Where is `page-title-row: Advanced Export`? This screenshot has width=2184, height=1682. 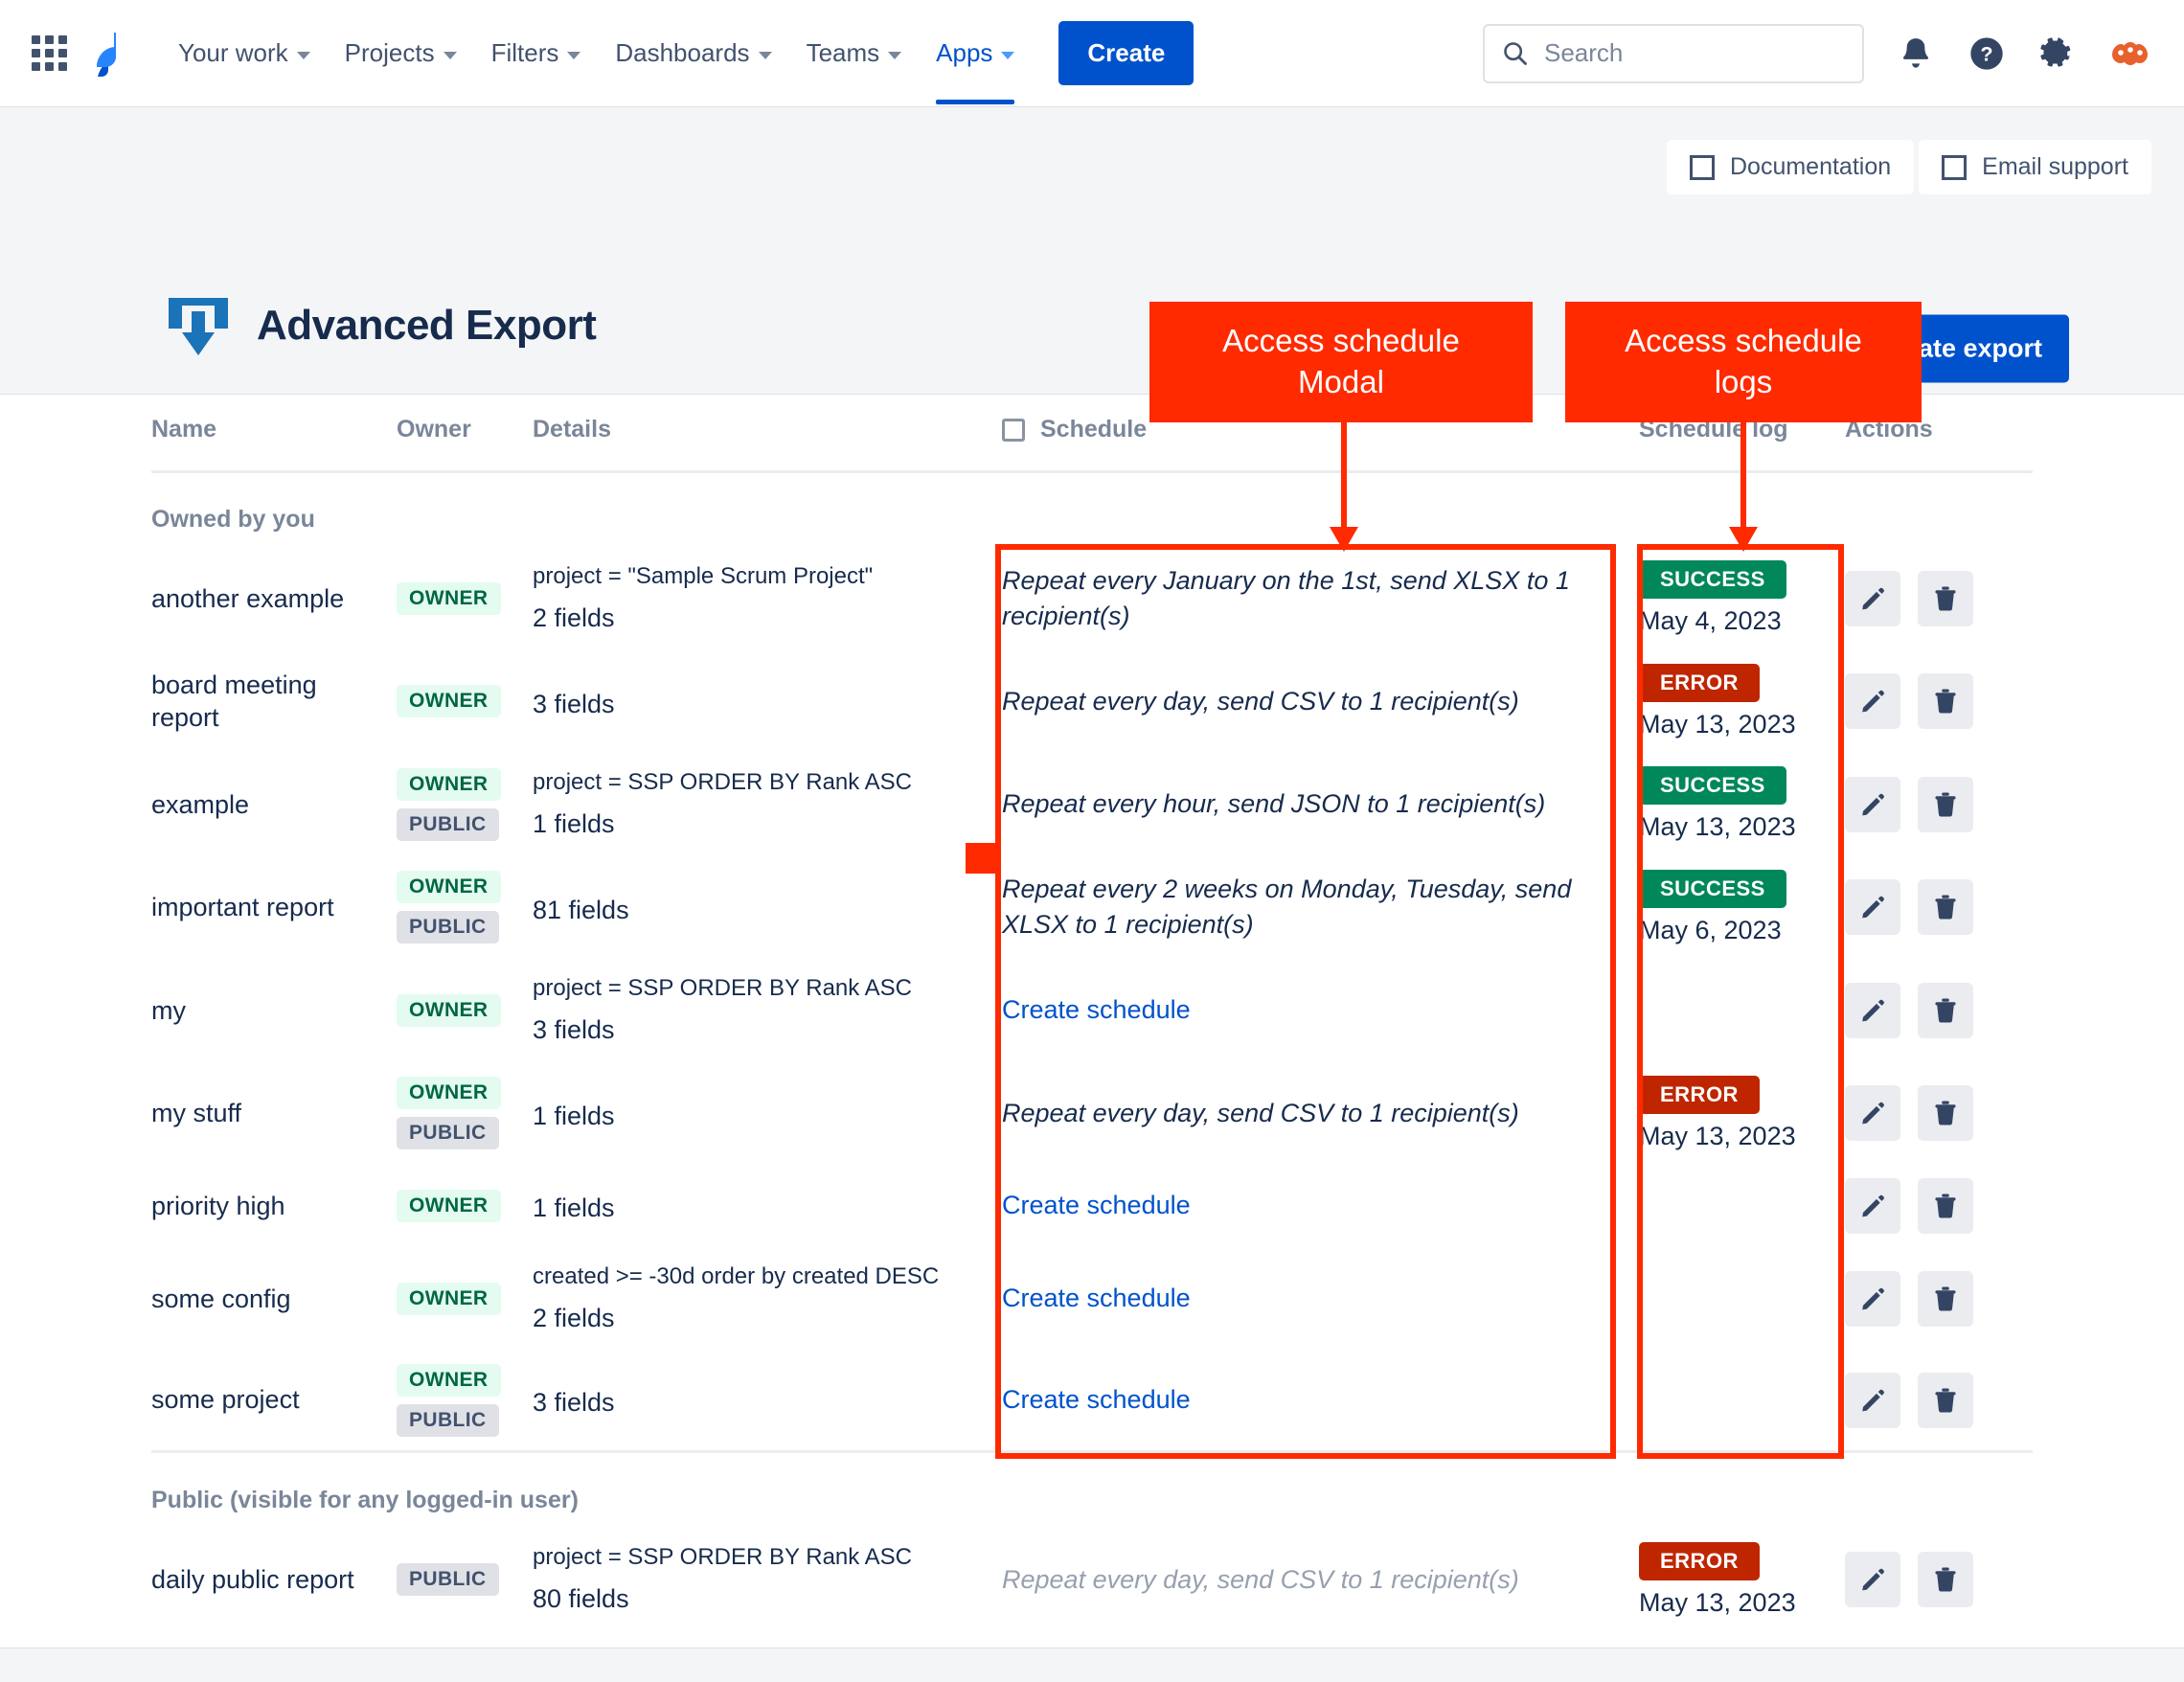 page-title-row: Advanced Export is located at coordinates (380, 325).